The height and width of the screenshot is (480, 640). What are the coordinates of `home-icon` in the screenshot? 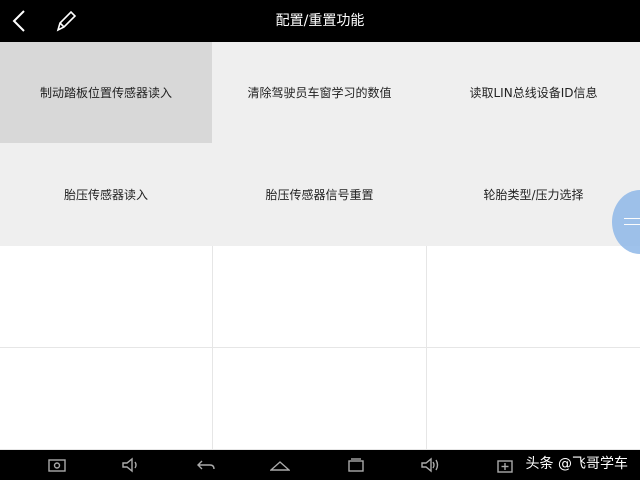 It's located at (280, 465).